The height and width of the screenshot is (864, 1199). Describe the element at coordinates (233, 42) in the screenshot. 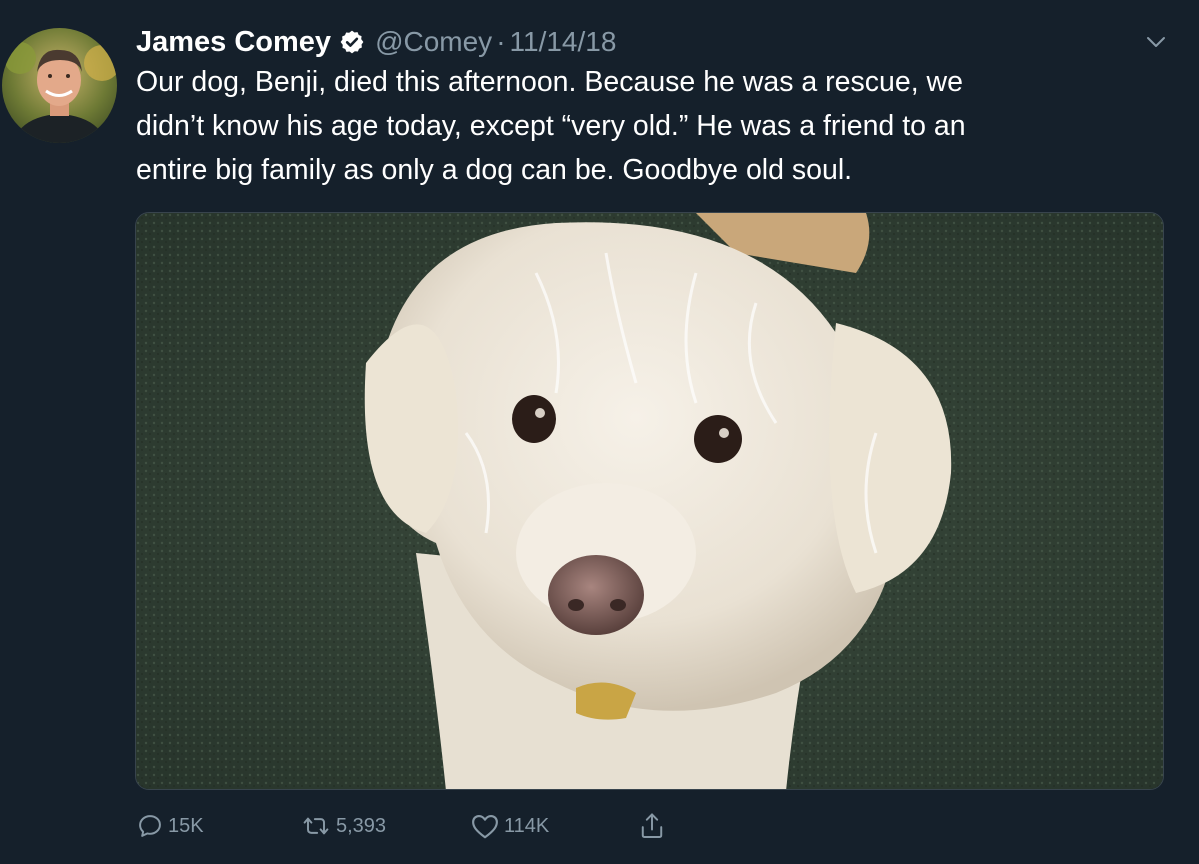

I see `author-name: James Comey` at that location.